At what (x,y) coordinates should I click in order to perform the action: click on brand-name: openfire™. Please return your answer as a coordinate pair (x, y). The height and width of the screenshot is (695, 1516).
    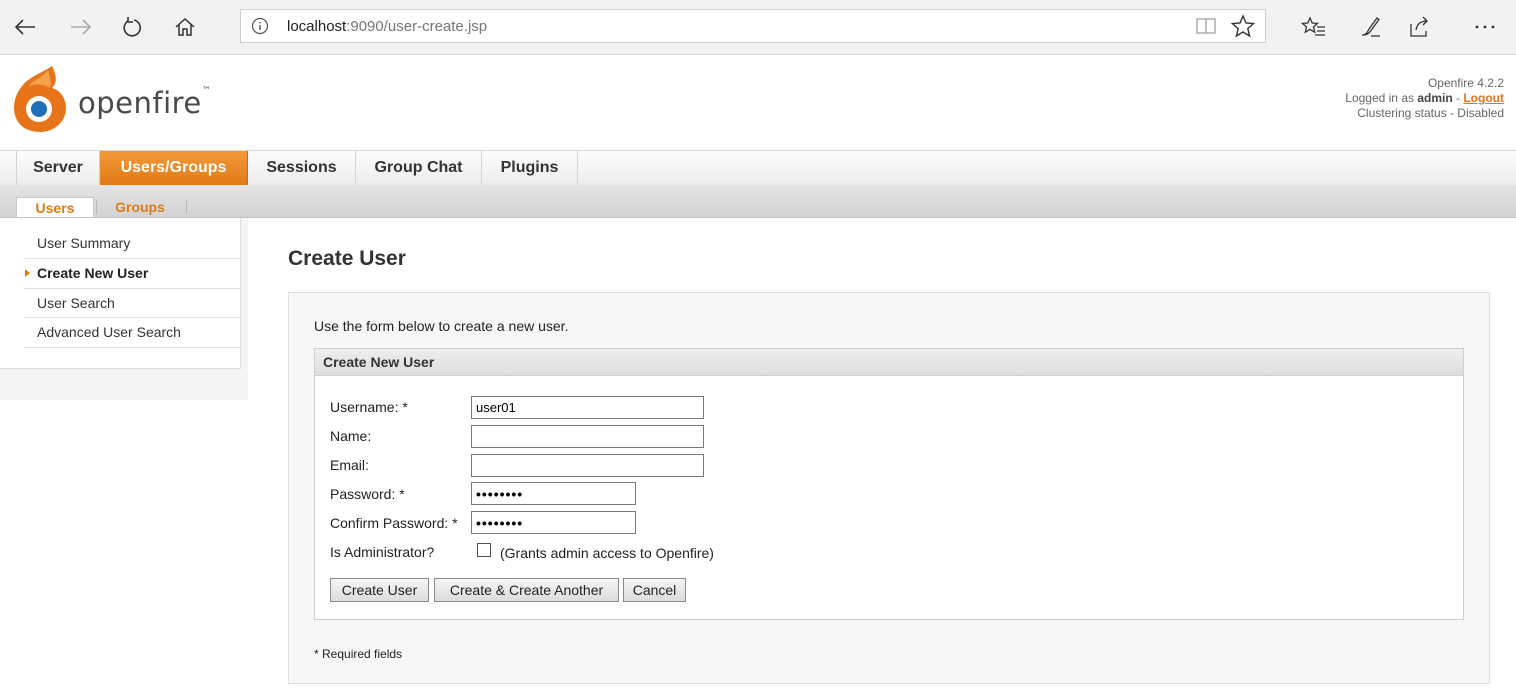
    Looking at the image, I should click on (145, 103).